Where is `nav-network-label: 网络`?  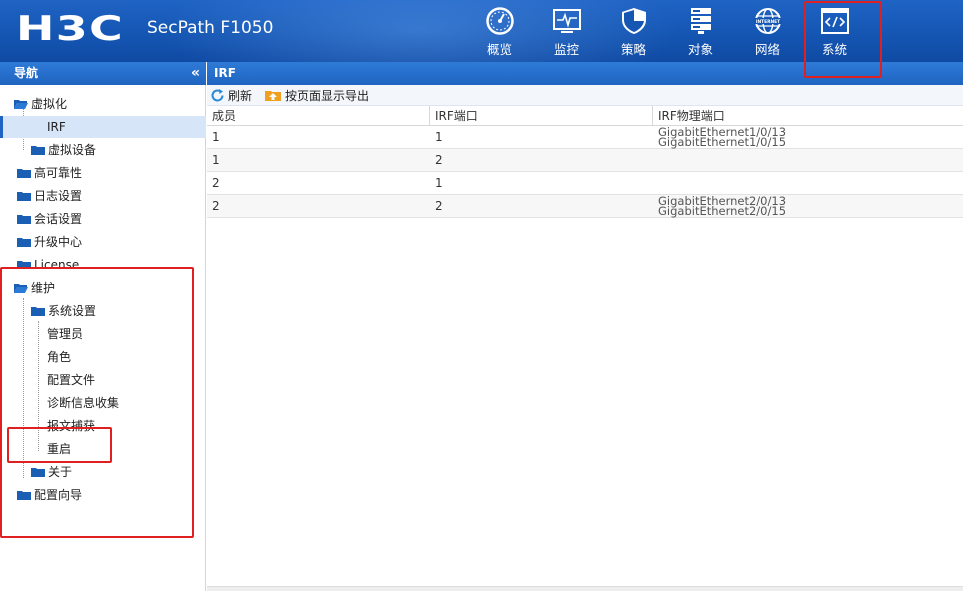
nav-network-label: 网络 is located at coordinates (767, 49).